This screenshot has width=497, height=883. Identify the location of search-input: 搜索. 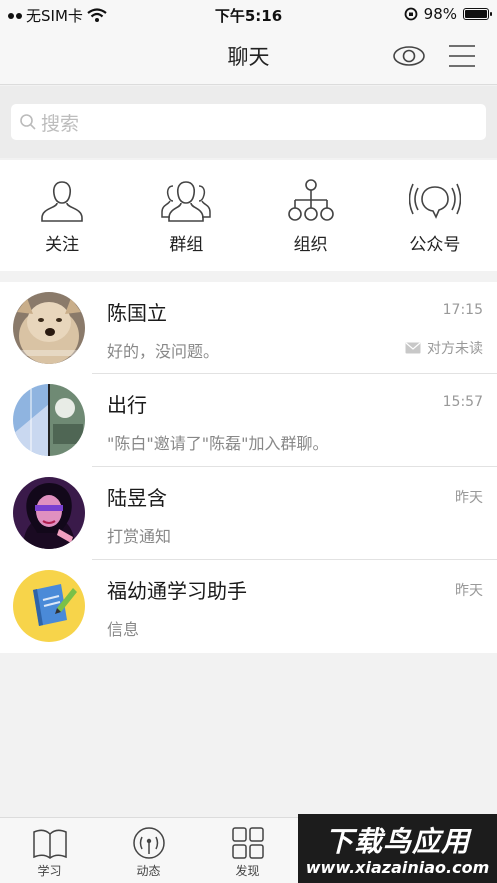
(248, 122).